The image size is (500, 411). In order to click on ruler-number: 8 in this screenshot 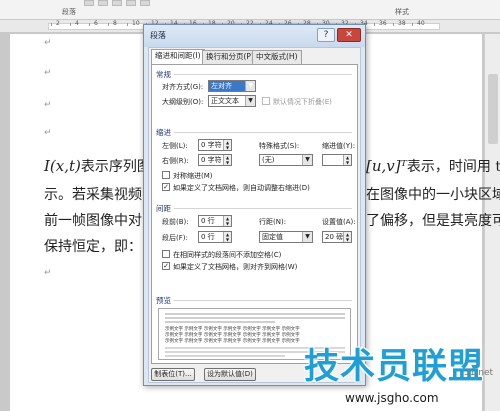, I will do `click(115, 23)`.